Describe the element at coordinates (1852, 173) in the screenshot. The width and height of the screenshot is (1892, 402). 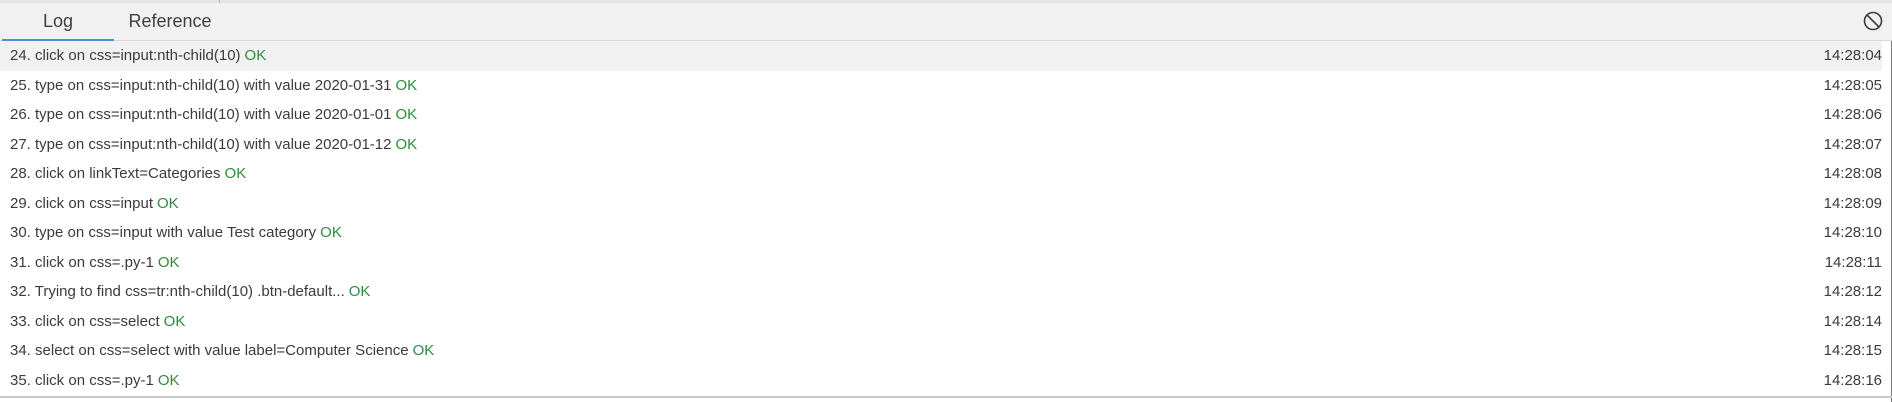
I see `log-entry-timestamp: 14:28:08` at that location.